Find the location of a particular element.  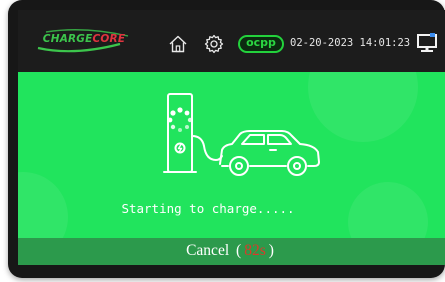

ev-charging-illustration is located at coordinates (241, 134).